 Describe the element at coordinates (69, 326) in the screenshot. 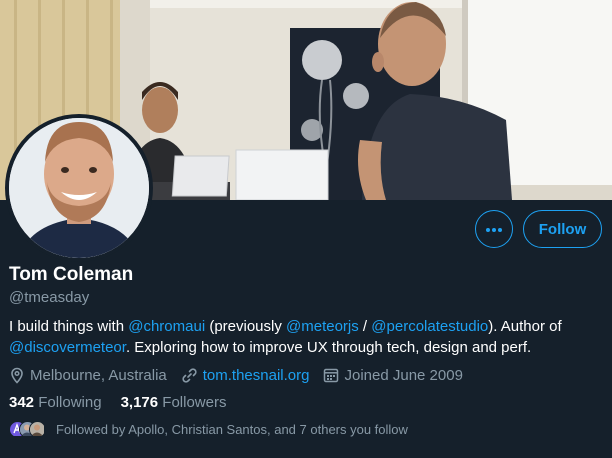

I see `bio-text: I build things with` at that location.